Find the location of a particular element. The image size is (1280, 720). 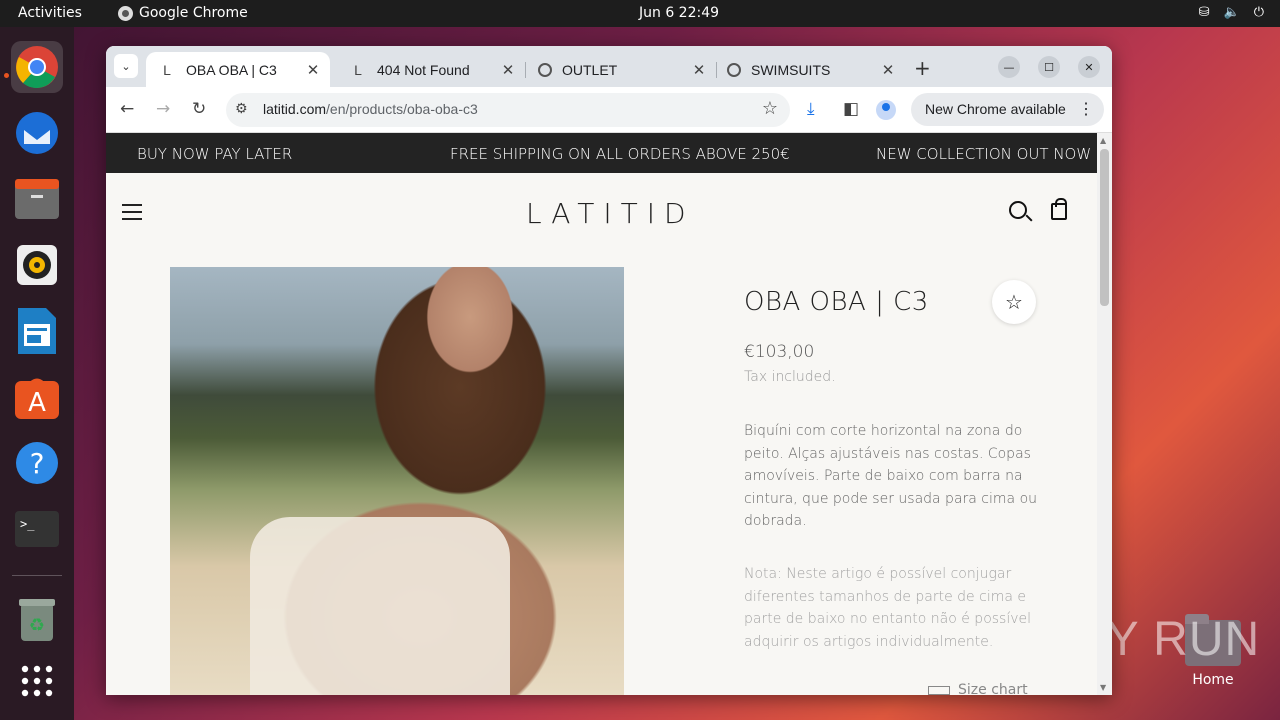

scrollbar-thumb is located at coordinates (1104, 227).